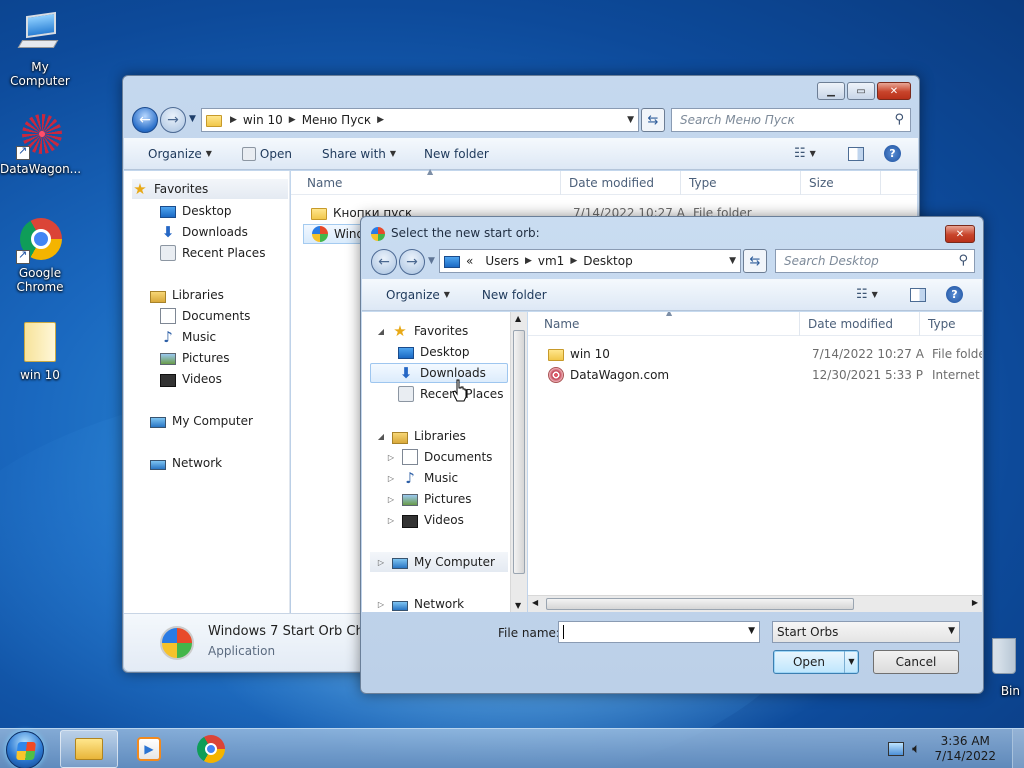  I want to click on breadcrumb-vm1: vm1, so click(551, 261).